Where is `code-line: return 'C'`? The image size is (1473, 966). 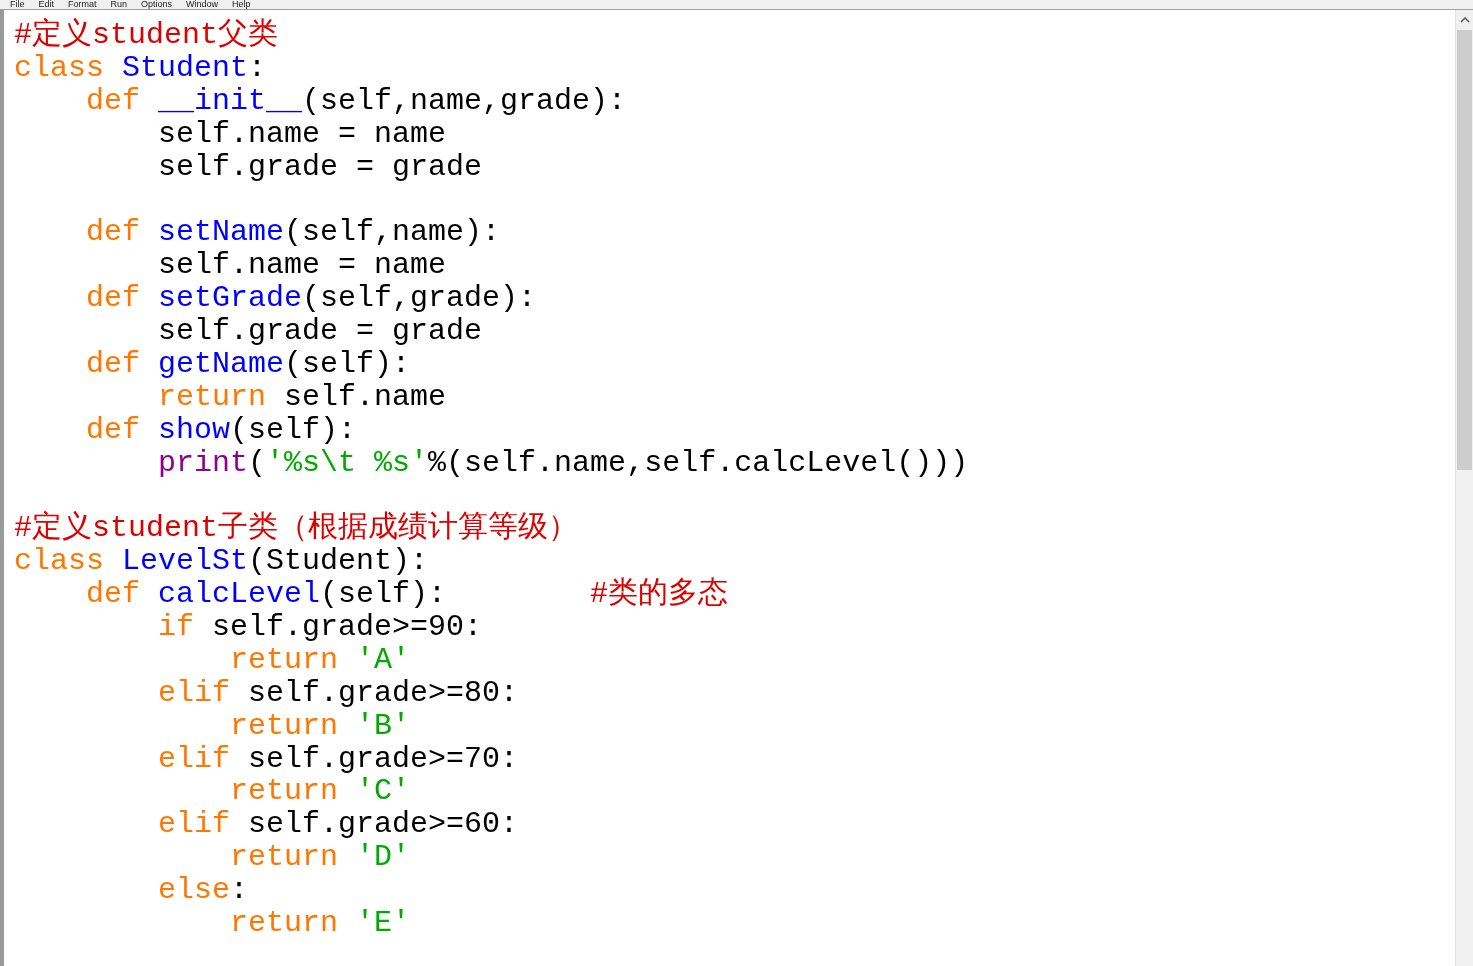
code-line: return 'C' is located at coordinates (320, 792).